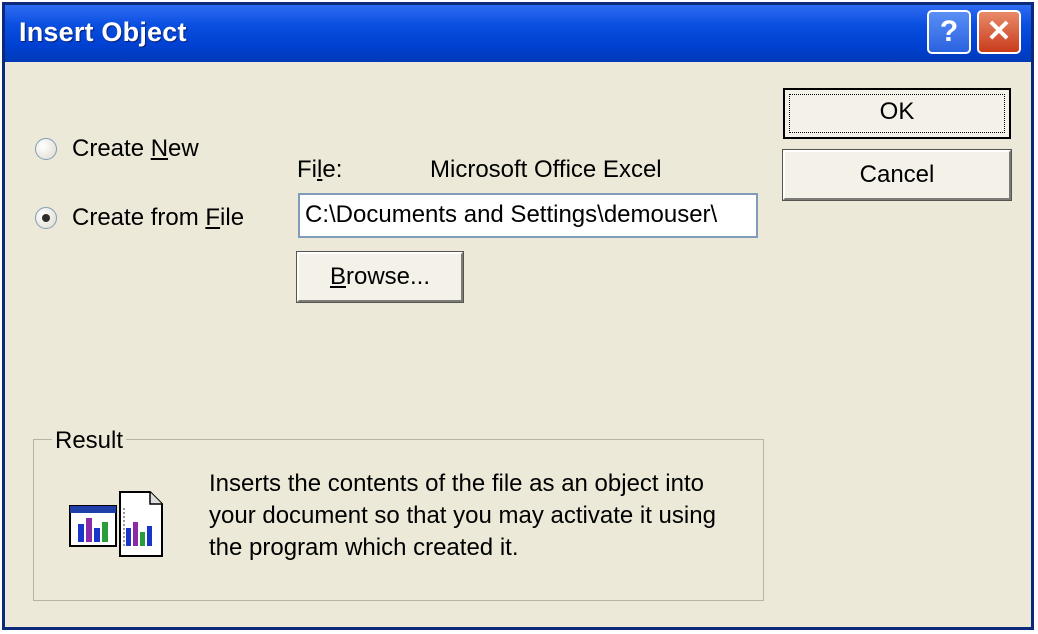  Describe the element at coordinates (46, 218) in the screenshot. I see `create-from-file-radio` at that location.